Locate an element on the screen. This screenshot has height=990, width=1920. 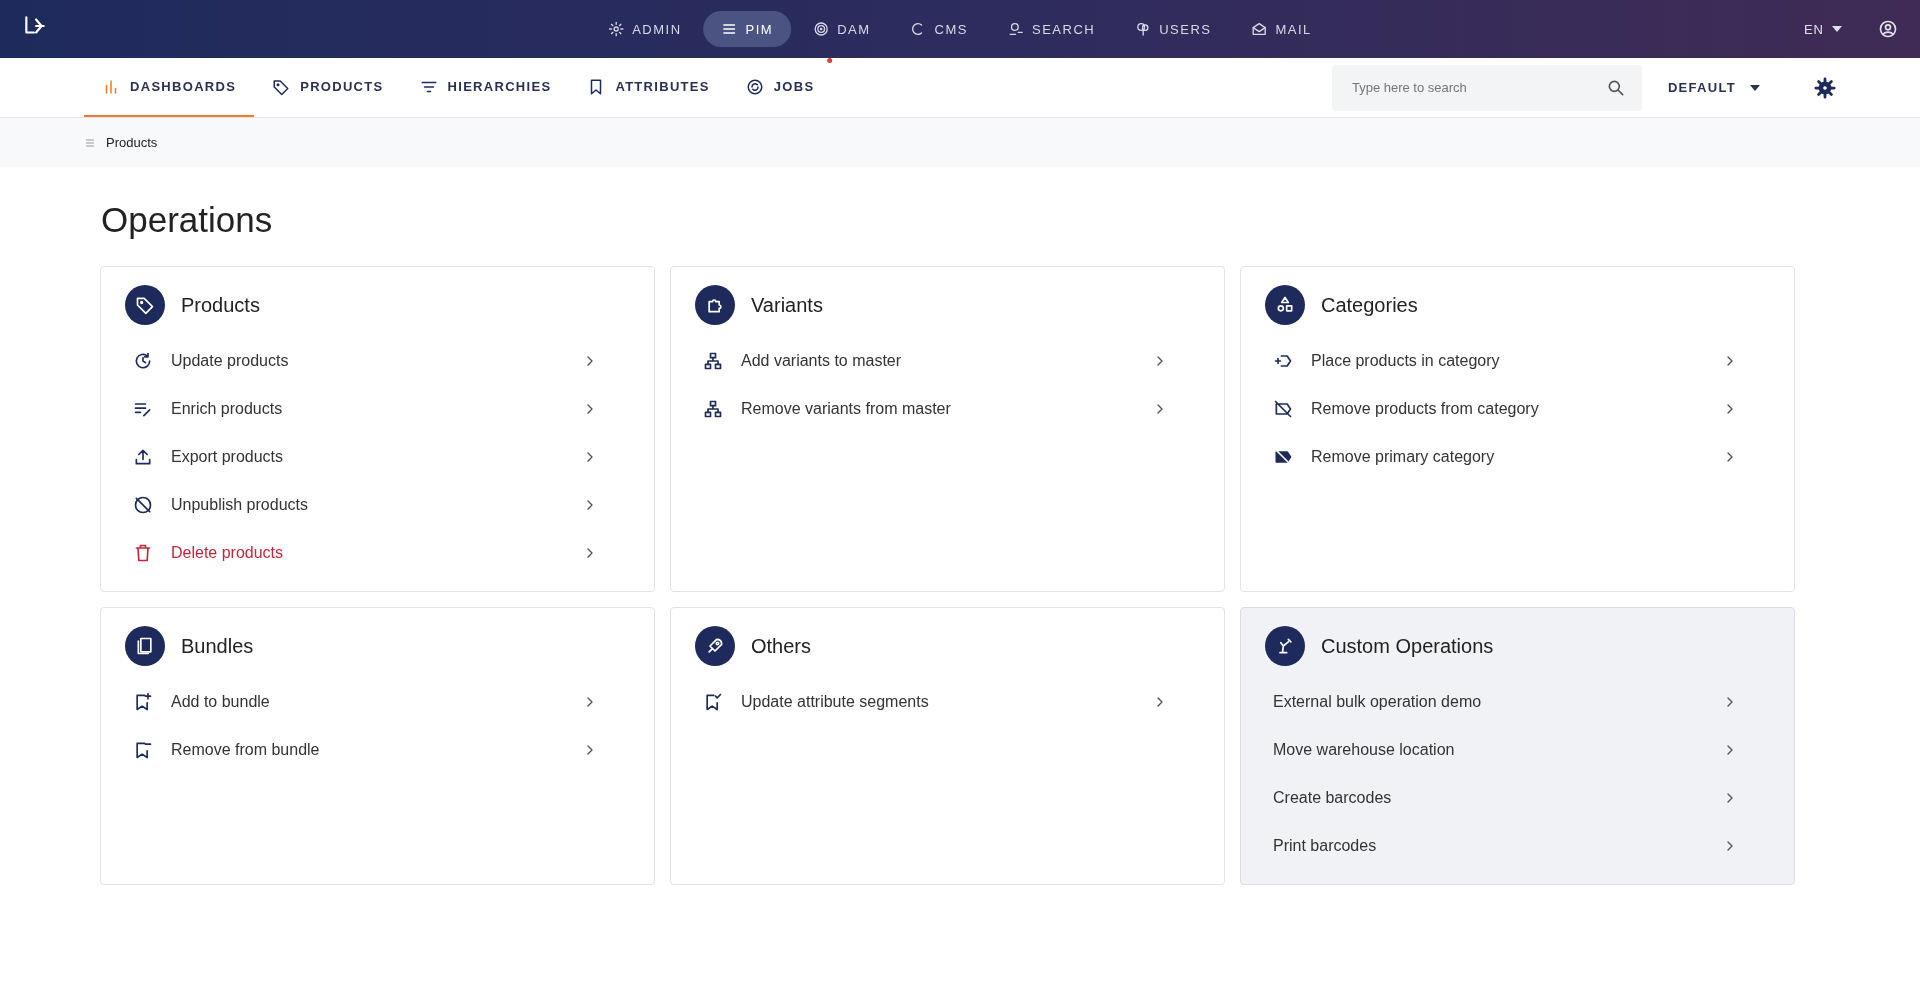
upload-icon is located at coordinates (143, 457).